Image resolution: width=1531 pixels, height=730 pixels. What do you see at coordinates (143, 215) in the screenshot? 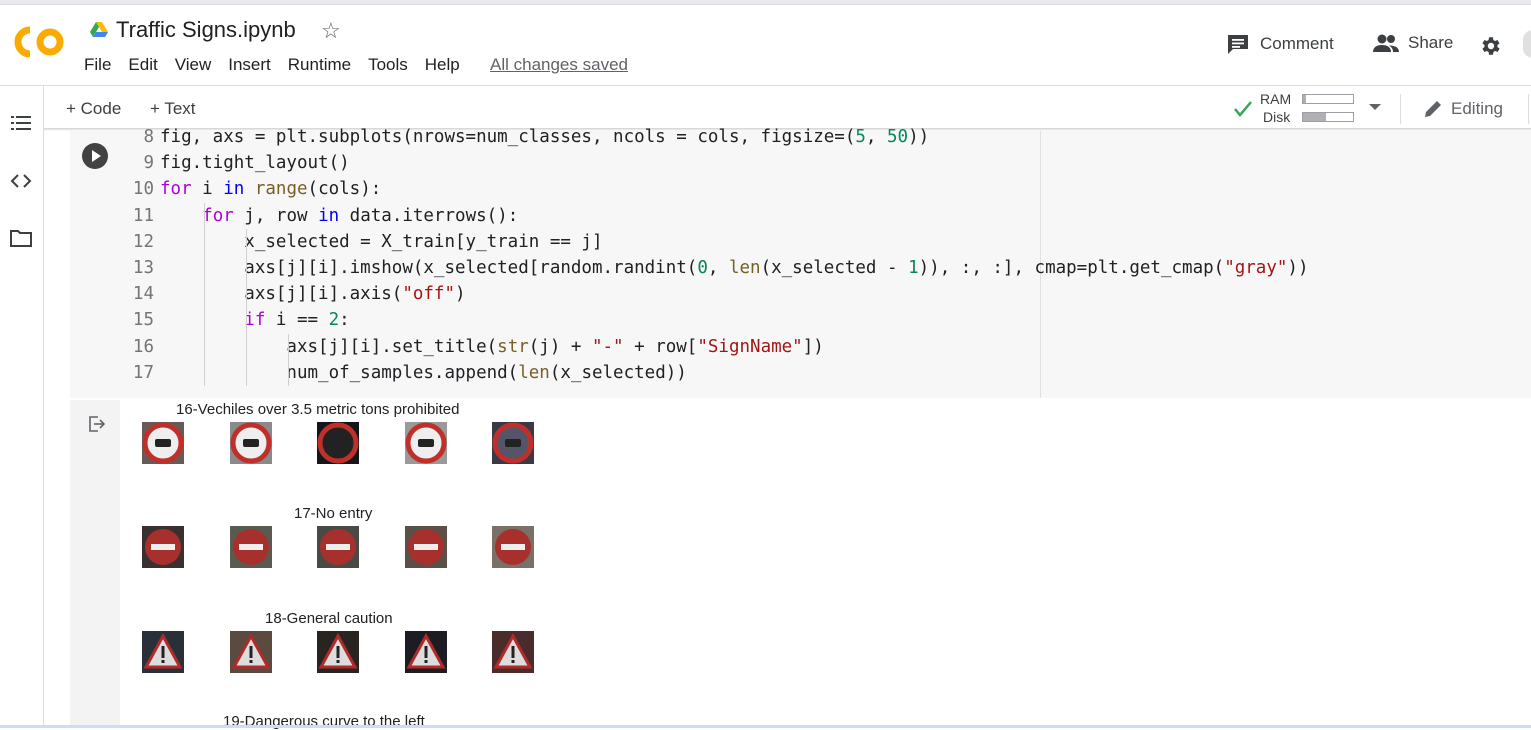
I see `line-number: 11` at bounding box center [143, 215].